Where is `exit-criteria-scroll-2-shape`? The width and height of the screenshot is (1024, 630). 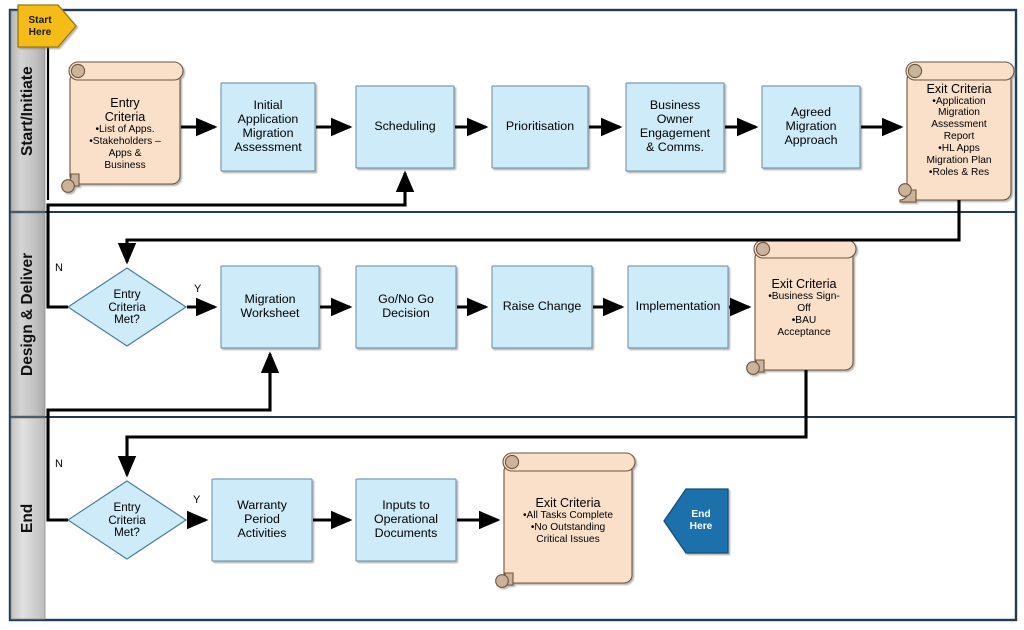 exit-criteria-scroll-2-shape is located at coordinates (801, 307).